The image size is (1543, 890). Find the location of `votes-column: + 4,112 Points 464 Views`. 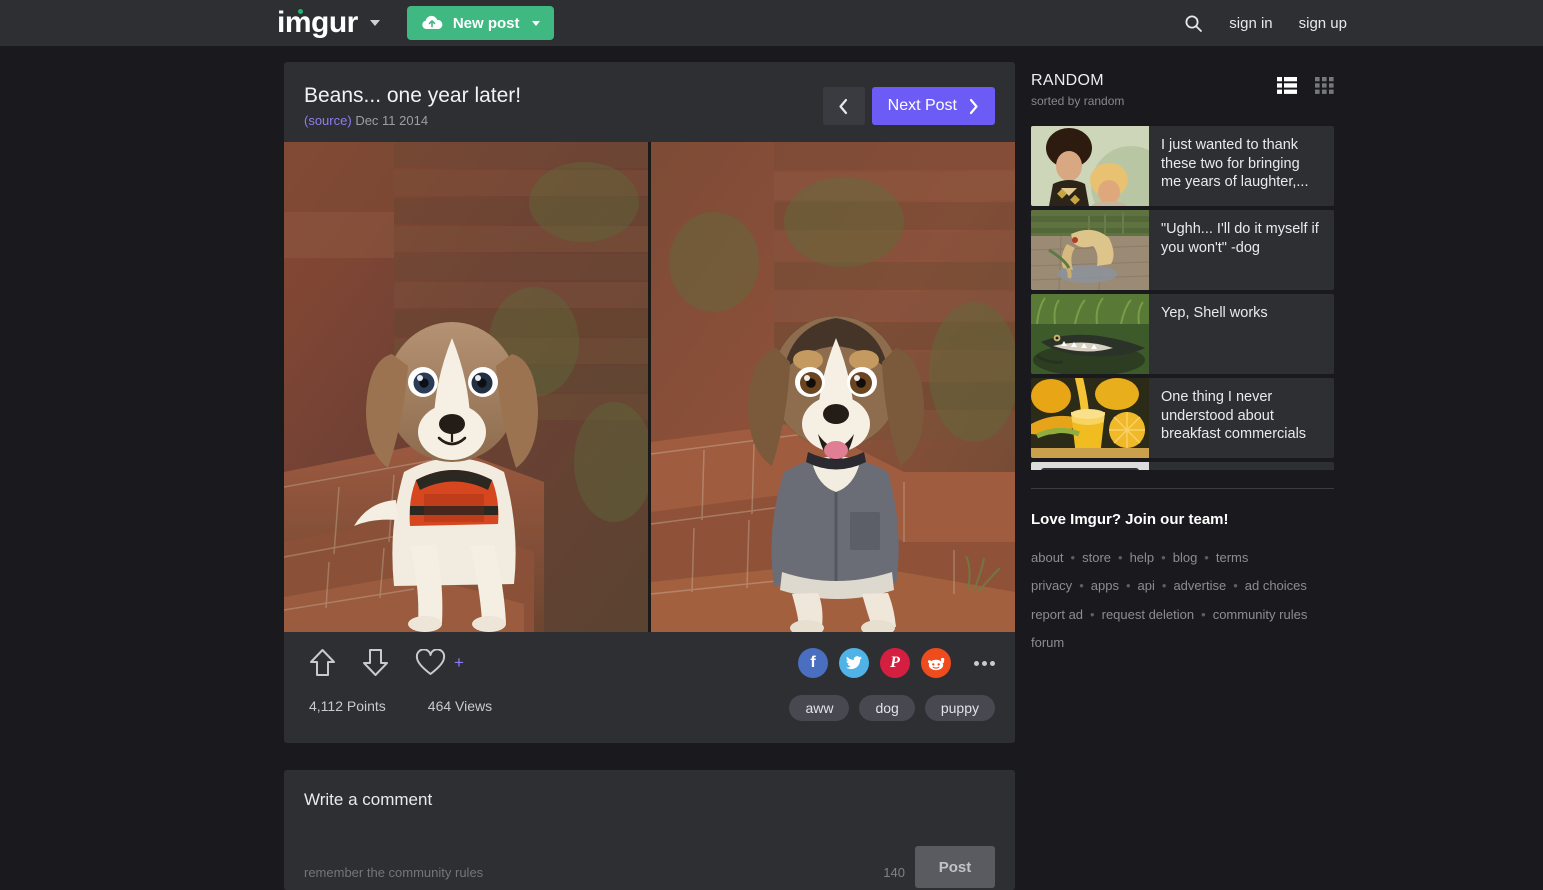

votes-column: + 4,112 Points 464 Views is located at coordinates (539, 684).